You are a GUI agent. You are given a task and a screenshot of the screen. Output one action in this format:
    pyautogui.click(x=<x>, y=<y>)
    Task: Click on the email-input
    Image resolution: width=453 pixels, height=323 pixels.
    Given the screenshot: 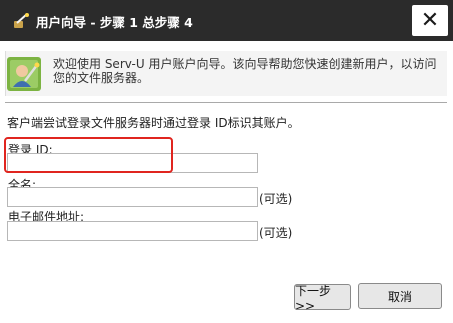 What is the action you would take?
    pyautogui.click(x=132, y=231)
    